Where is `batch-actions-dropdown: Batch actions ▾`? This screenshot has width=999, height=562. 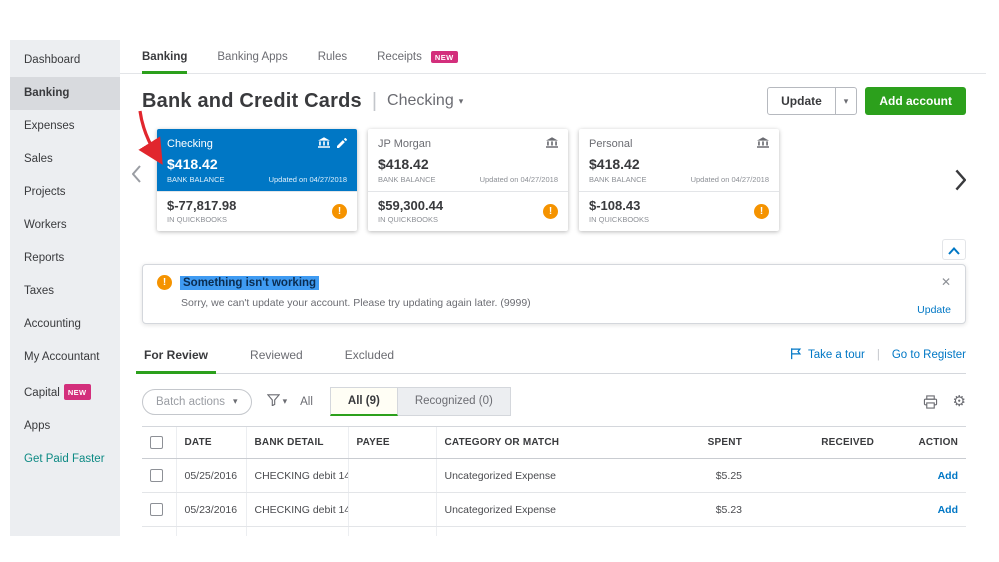
batch-actions-dropdown: Batch actions ▾ is located at coordinates (197, 401).